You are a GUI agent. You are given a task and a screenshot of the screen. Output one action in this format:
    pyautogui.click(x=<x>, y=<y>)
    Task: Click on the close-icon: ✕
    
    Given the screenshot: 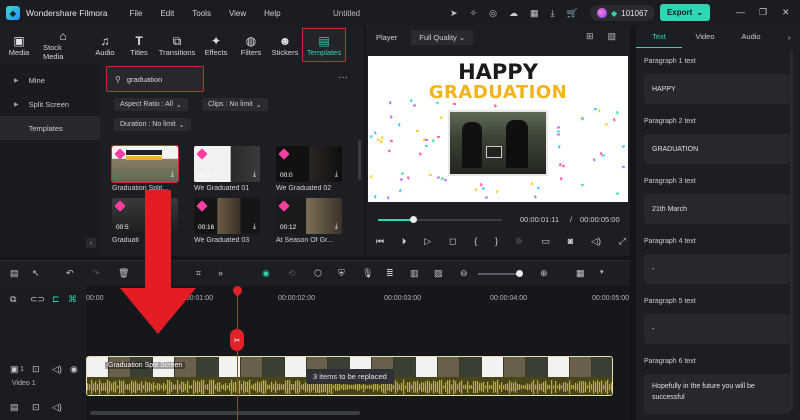 What is the action you would take?
    pyautogui.click(x=786, y=12)
    